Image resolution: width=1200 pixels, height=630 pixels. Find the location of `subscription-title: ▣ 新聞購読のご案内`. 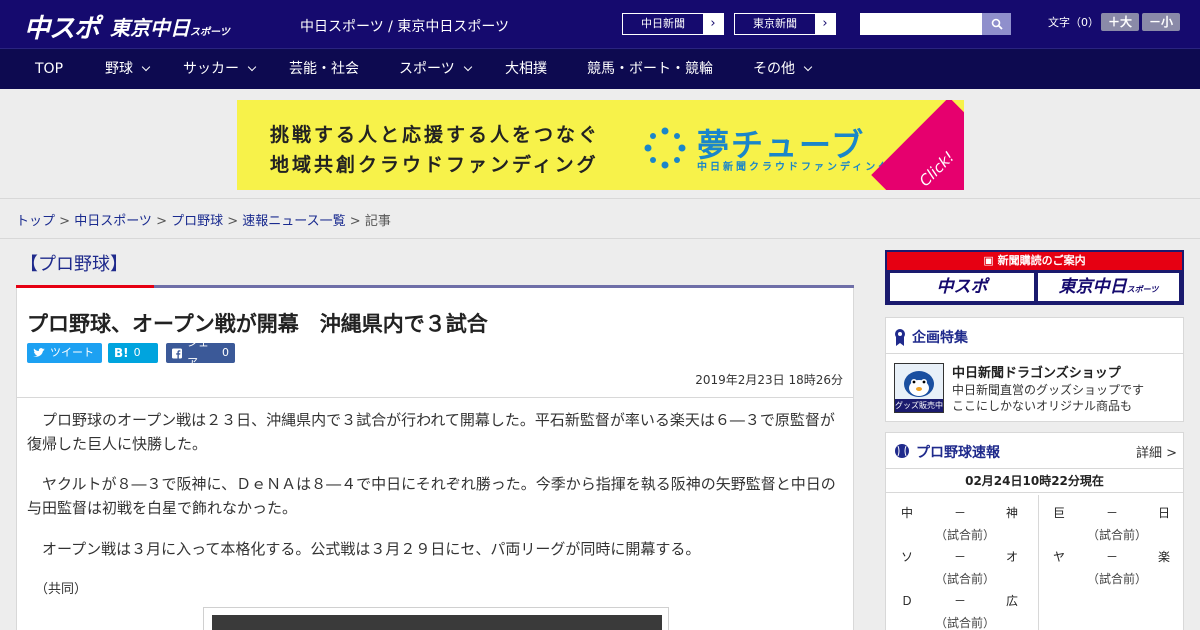

subscription-title: ▣ 新聞購読のご案内 is located at coordinates (1034, 261).